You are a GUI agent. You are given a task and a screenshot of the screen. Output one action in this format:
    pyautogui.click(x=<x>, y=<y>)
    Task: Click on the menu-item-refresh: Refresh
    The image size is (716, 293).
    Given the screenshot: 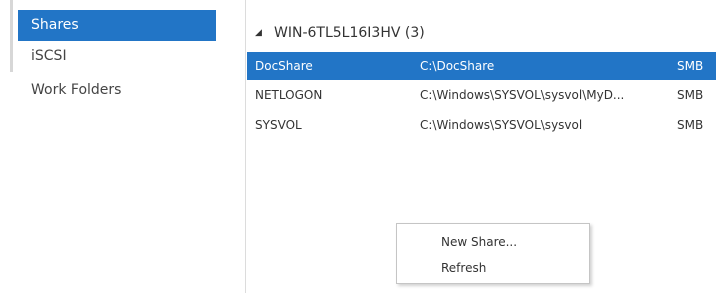 What is the action you would take?
    pyautogui.click(x=493, y=268)
    